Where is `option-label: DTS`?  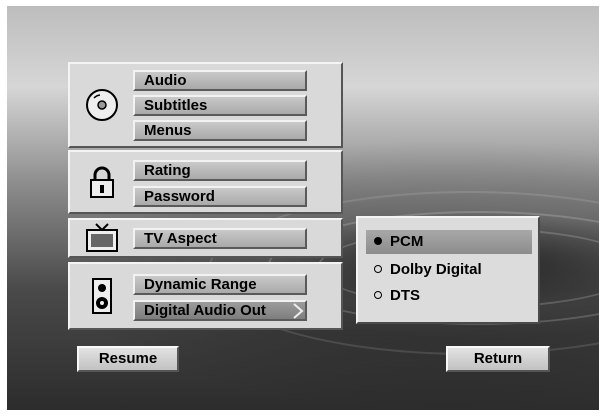 option-label: DTS is located at coordinates (405, 295).